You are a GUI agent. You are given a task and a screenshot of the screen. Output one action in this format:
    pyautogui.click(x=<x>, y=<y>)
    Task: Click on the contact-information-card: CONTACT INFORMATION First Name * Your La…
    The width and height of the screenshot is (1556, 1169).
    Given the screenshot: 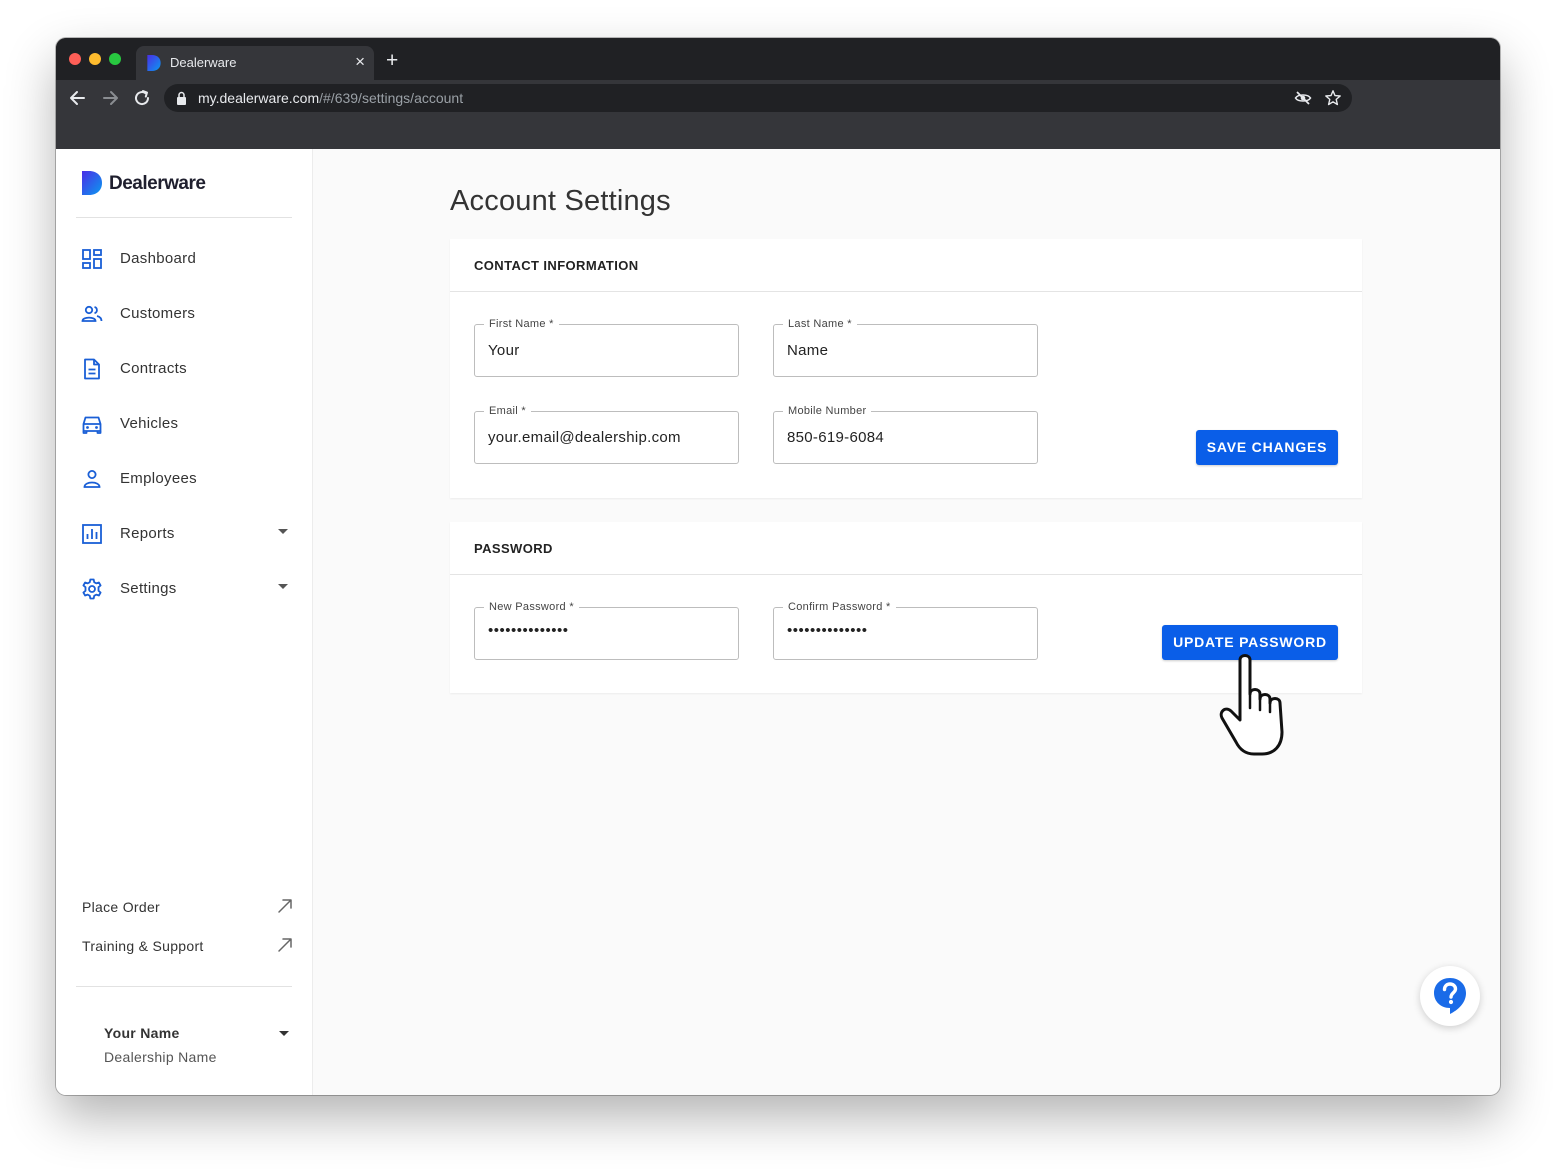 What is the action you would take?
    pyautogui.click(x=906, y=368)
    